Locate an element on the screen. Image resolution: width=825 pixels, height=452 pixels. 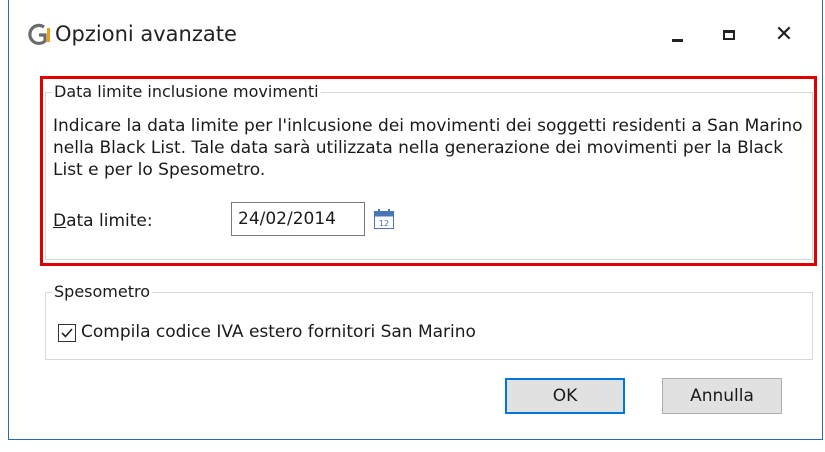
close-button: ✕ is located at coordinates (784, 35).